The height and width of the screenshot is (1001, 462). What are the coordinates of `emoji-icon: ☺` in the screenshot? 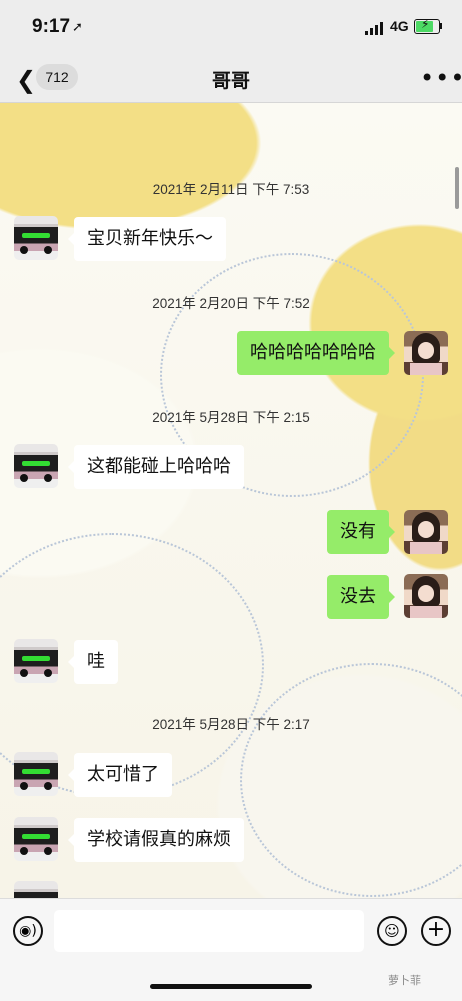 It's located at (392, 931).